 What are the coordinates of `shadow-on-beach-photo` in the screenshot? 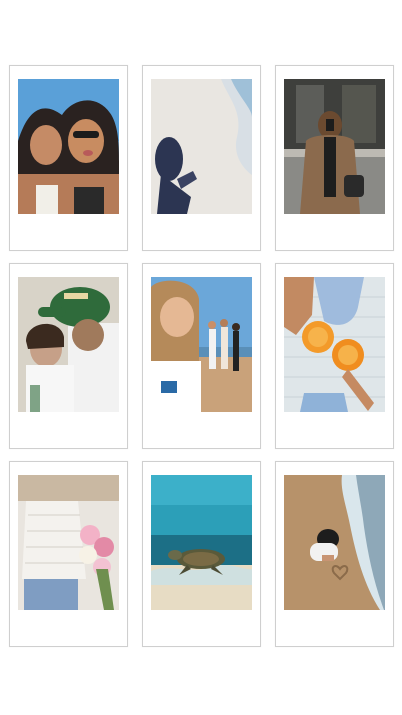 It's located at (201, 146).